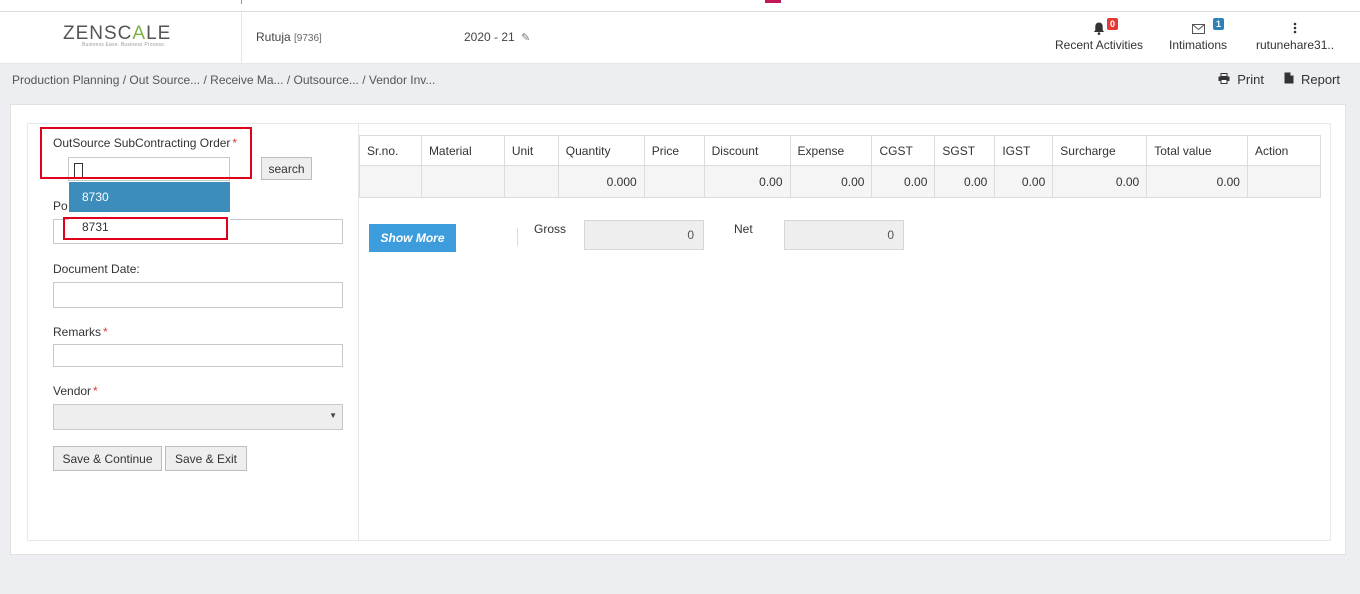 This screenshot has height=594, width=1360. Describe the element at coordinates (1312, 79) in the screenshot. I see `report-button: Report` at that location.